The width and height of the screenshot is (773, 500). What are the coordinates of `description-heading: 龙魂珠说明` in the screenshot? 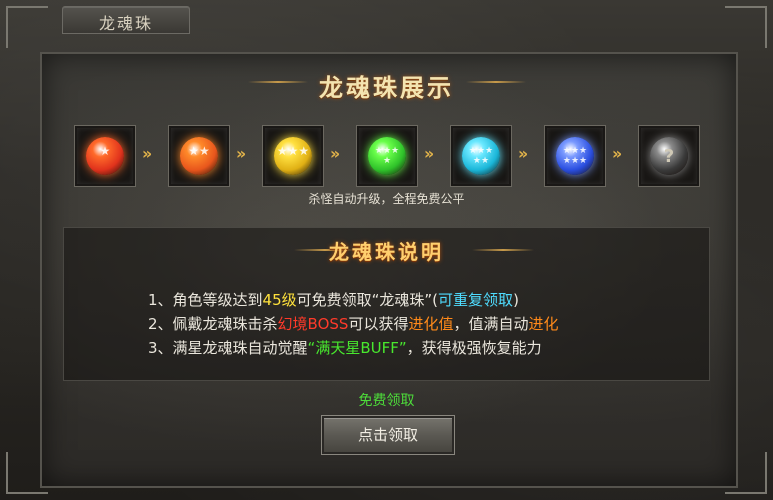 It's located at (386, 252).